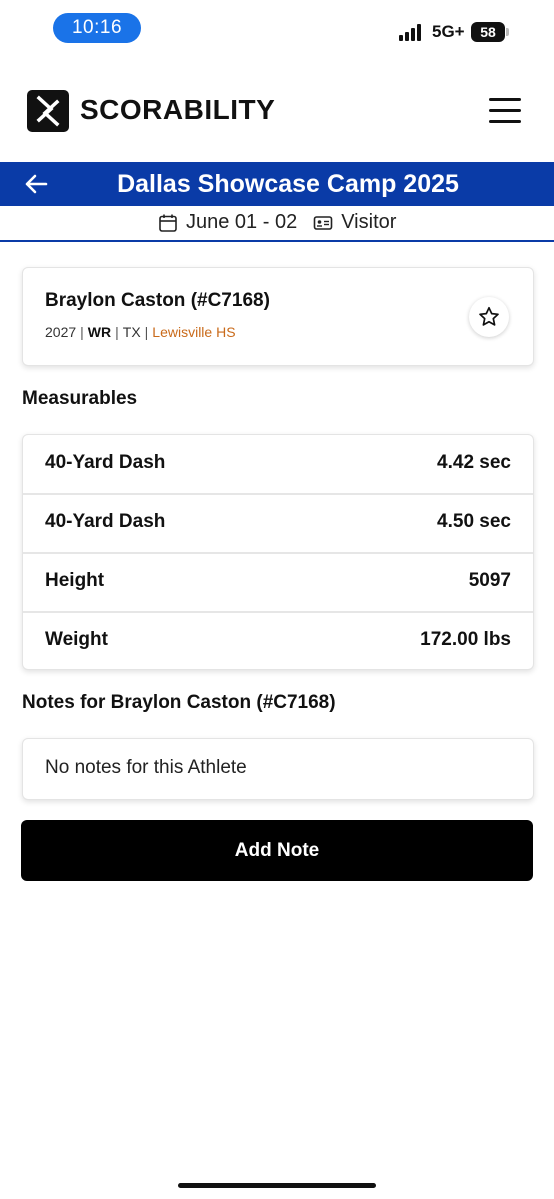 The image size is (554, 1199). Describe the element at coordinates (168, 223) in the screenshot. I see `calendar-icon` at that location.